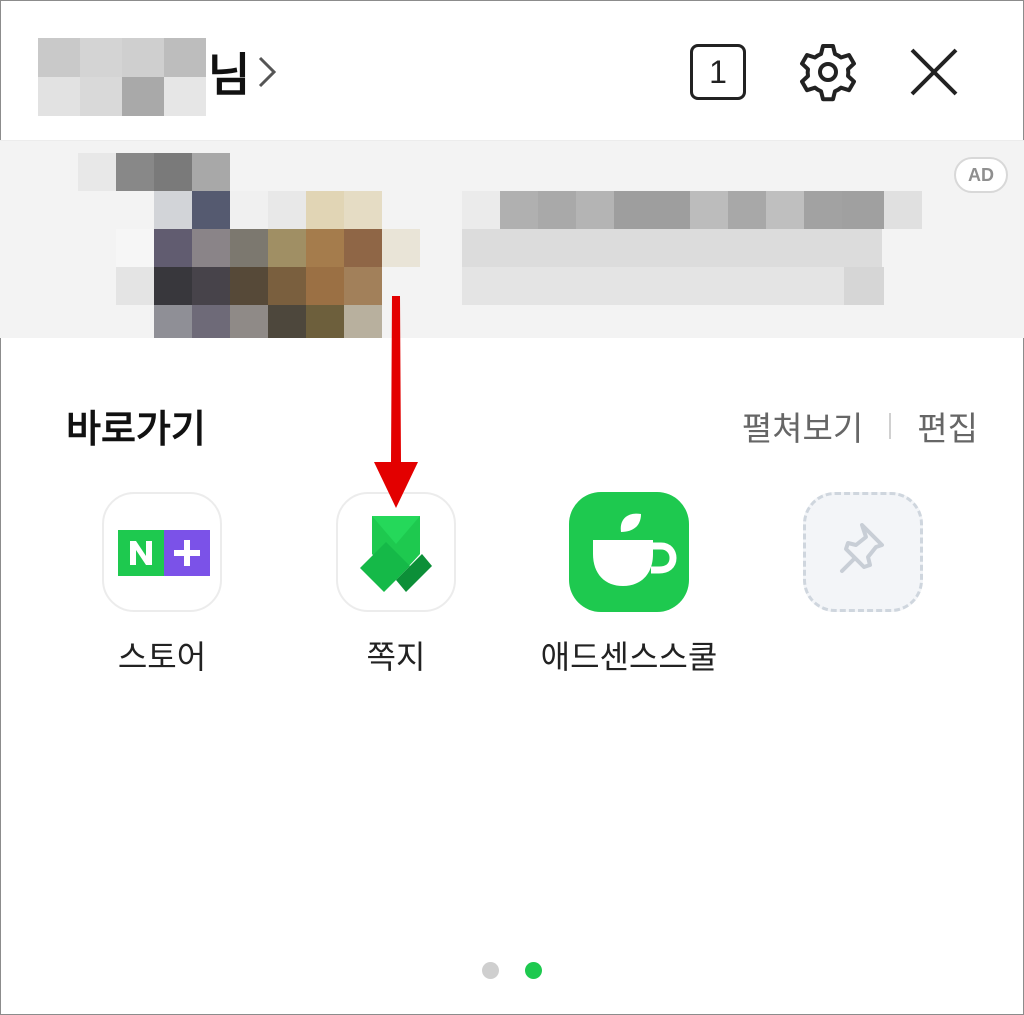 This screenshot has height=1015, width=1024. I want to click on divider, so click(890, 426).